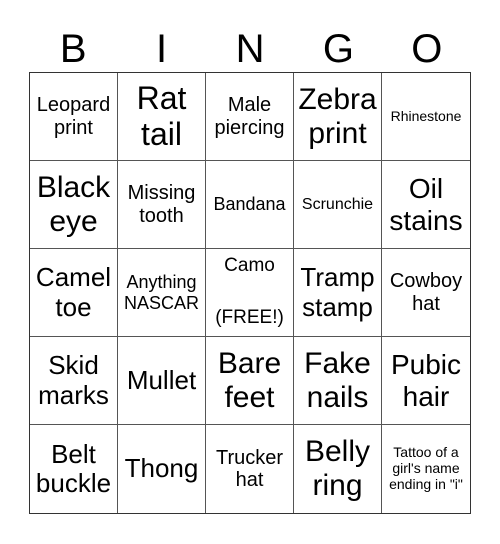  Describe the element at coordinates (162, 469) in the screenshot. I see `bingo-cell: Thong` at that location.